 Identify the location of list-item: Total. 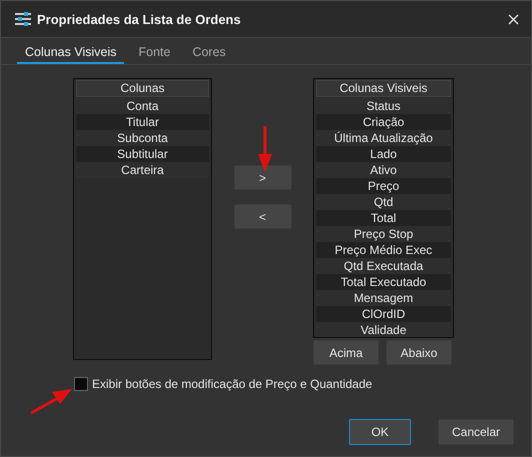
(383, 218).